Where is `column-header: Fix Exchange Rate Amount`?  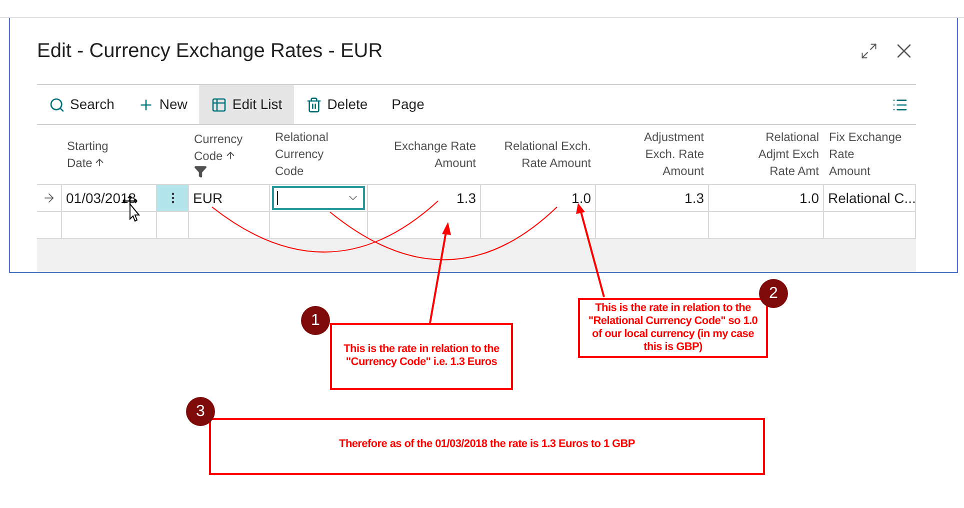 column-header: Fix Exchange Rate Amount is located at coordinates (865, 154).